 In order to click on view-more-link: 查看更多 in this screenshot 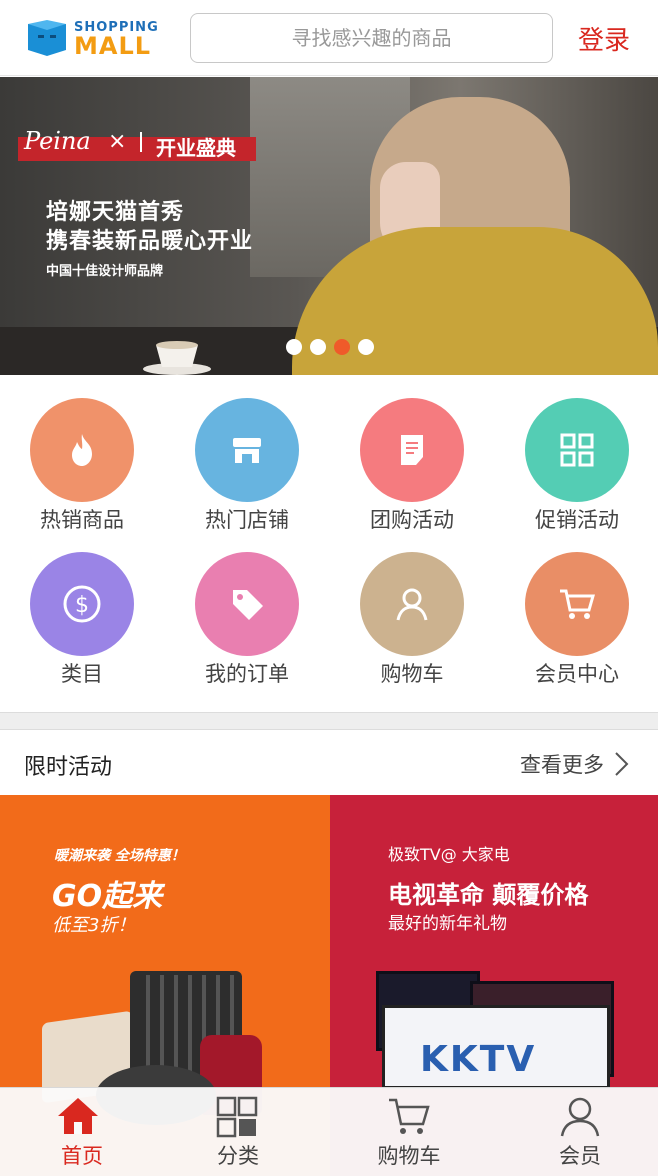, I will do `click(562, 764)`.